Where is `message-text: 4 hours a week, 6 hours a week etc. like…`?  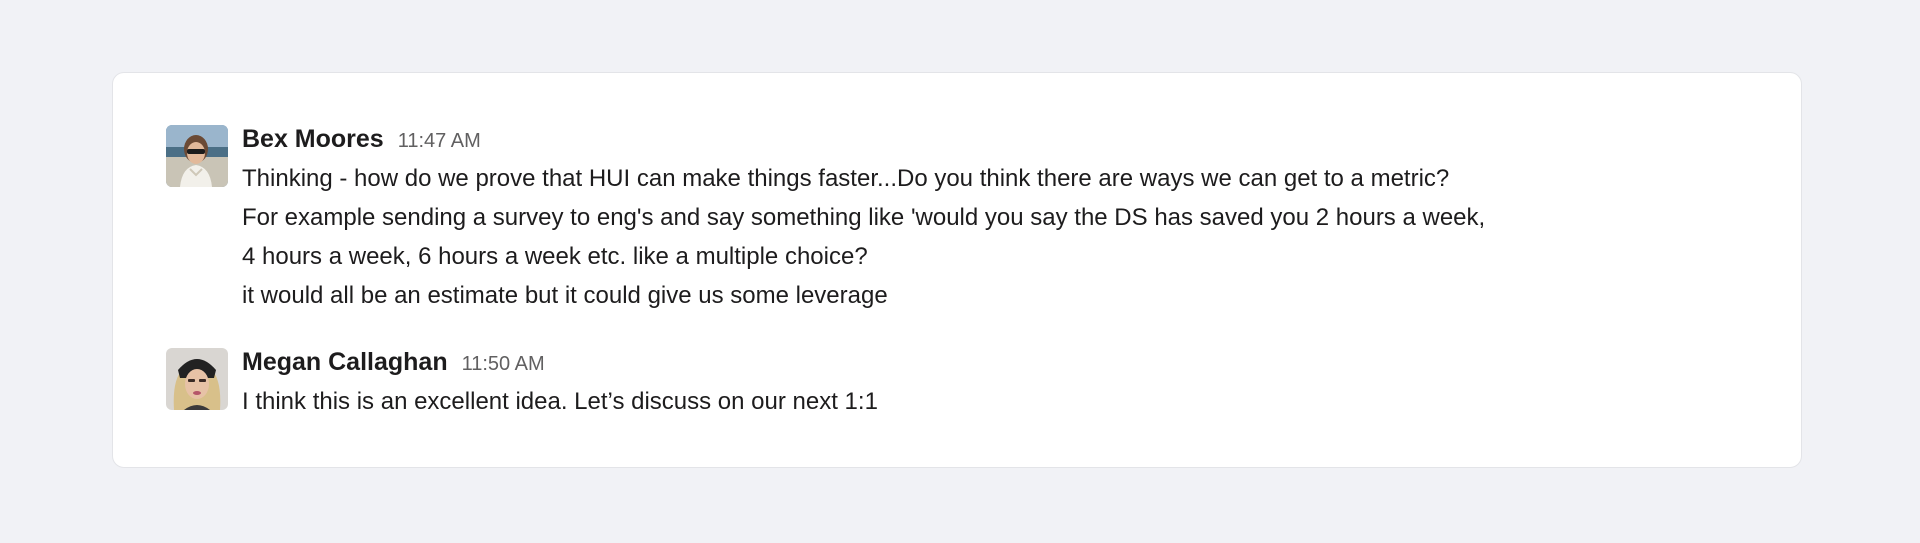 message-text: 4 hours a week, 6 hours a week etc. like… is located at coordinates (555, 256).